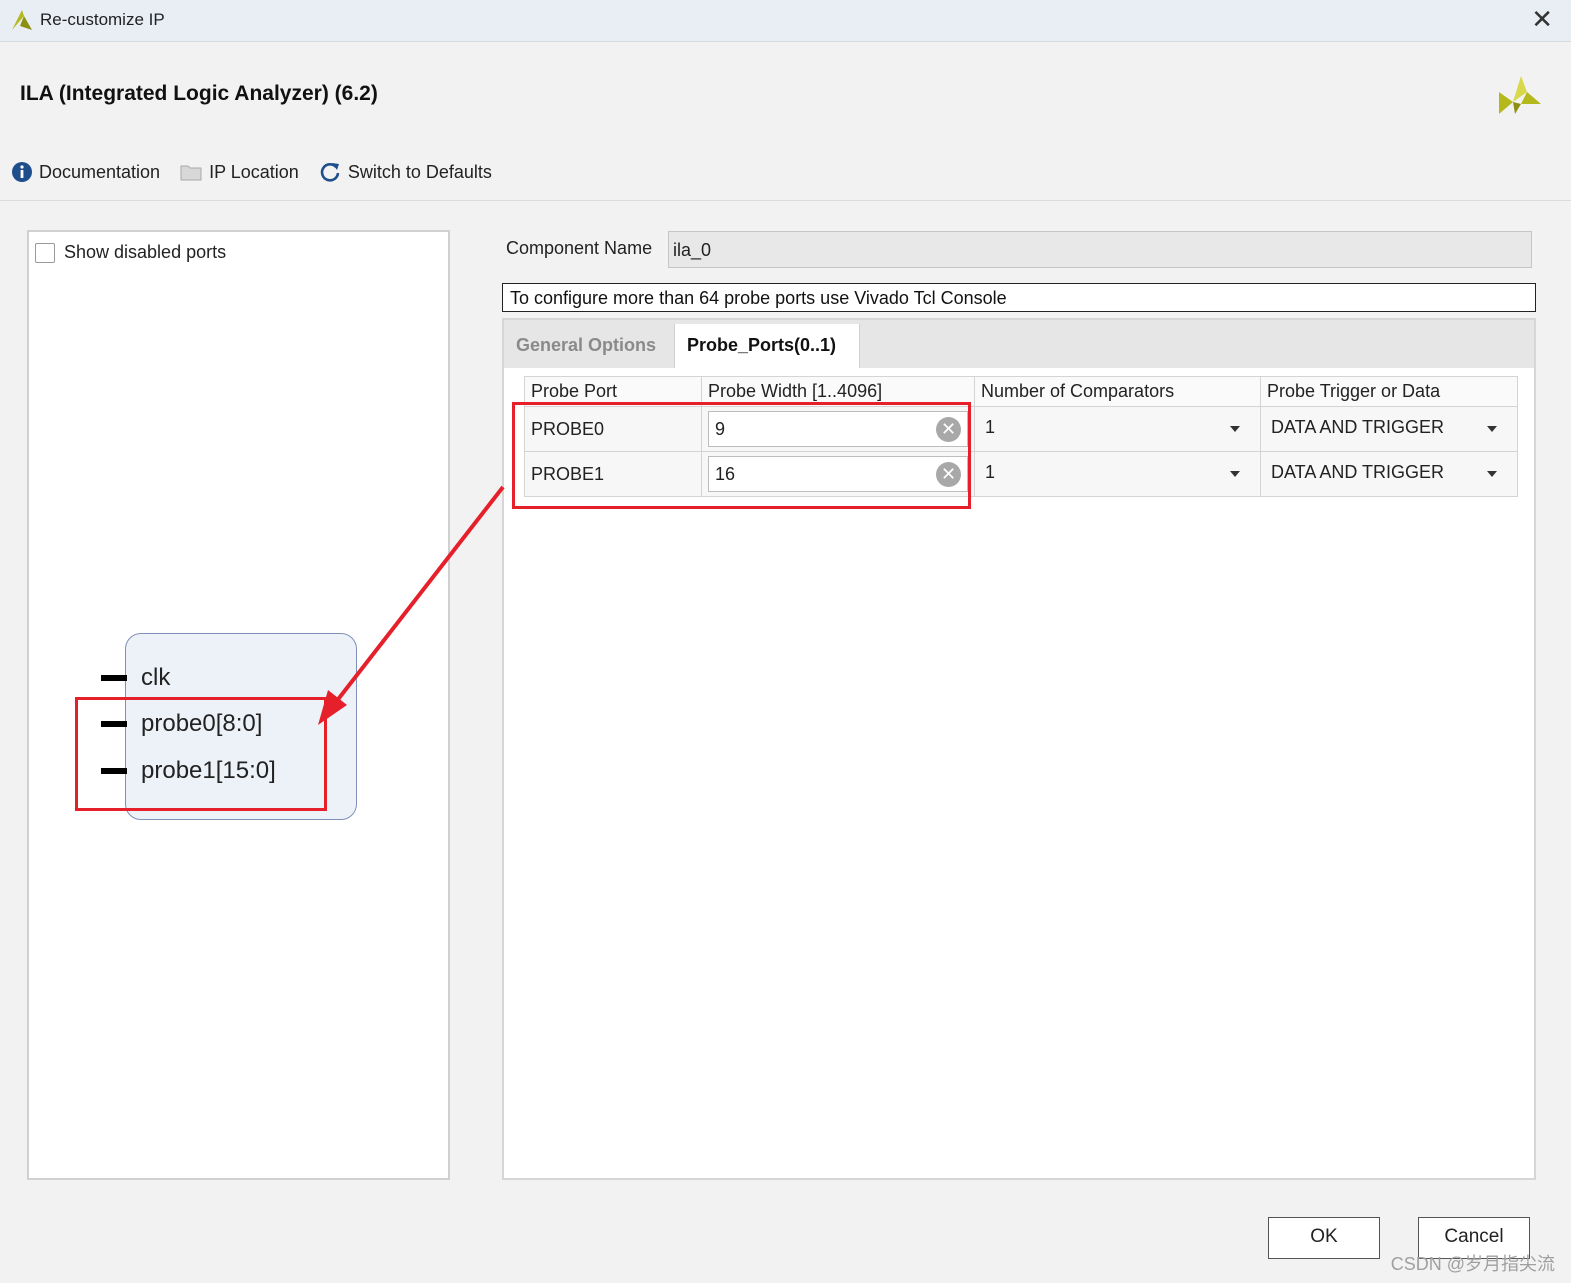  I want to click on ok-button: OK, so click(1324, 1238).